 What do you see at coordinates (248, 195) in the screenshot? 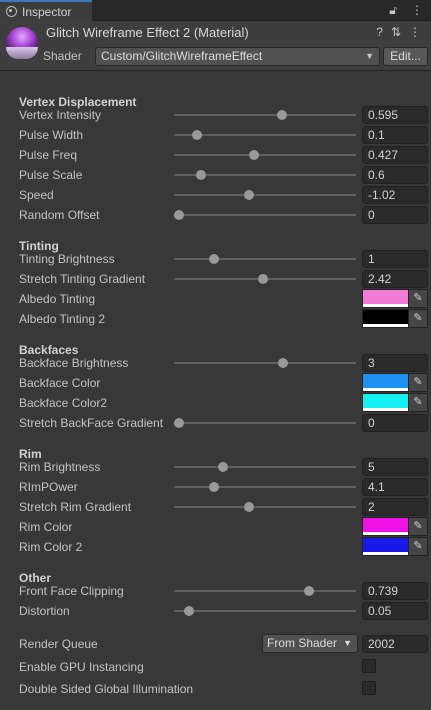
I see `speed-slider-handle` at bounding box center [248, 195].